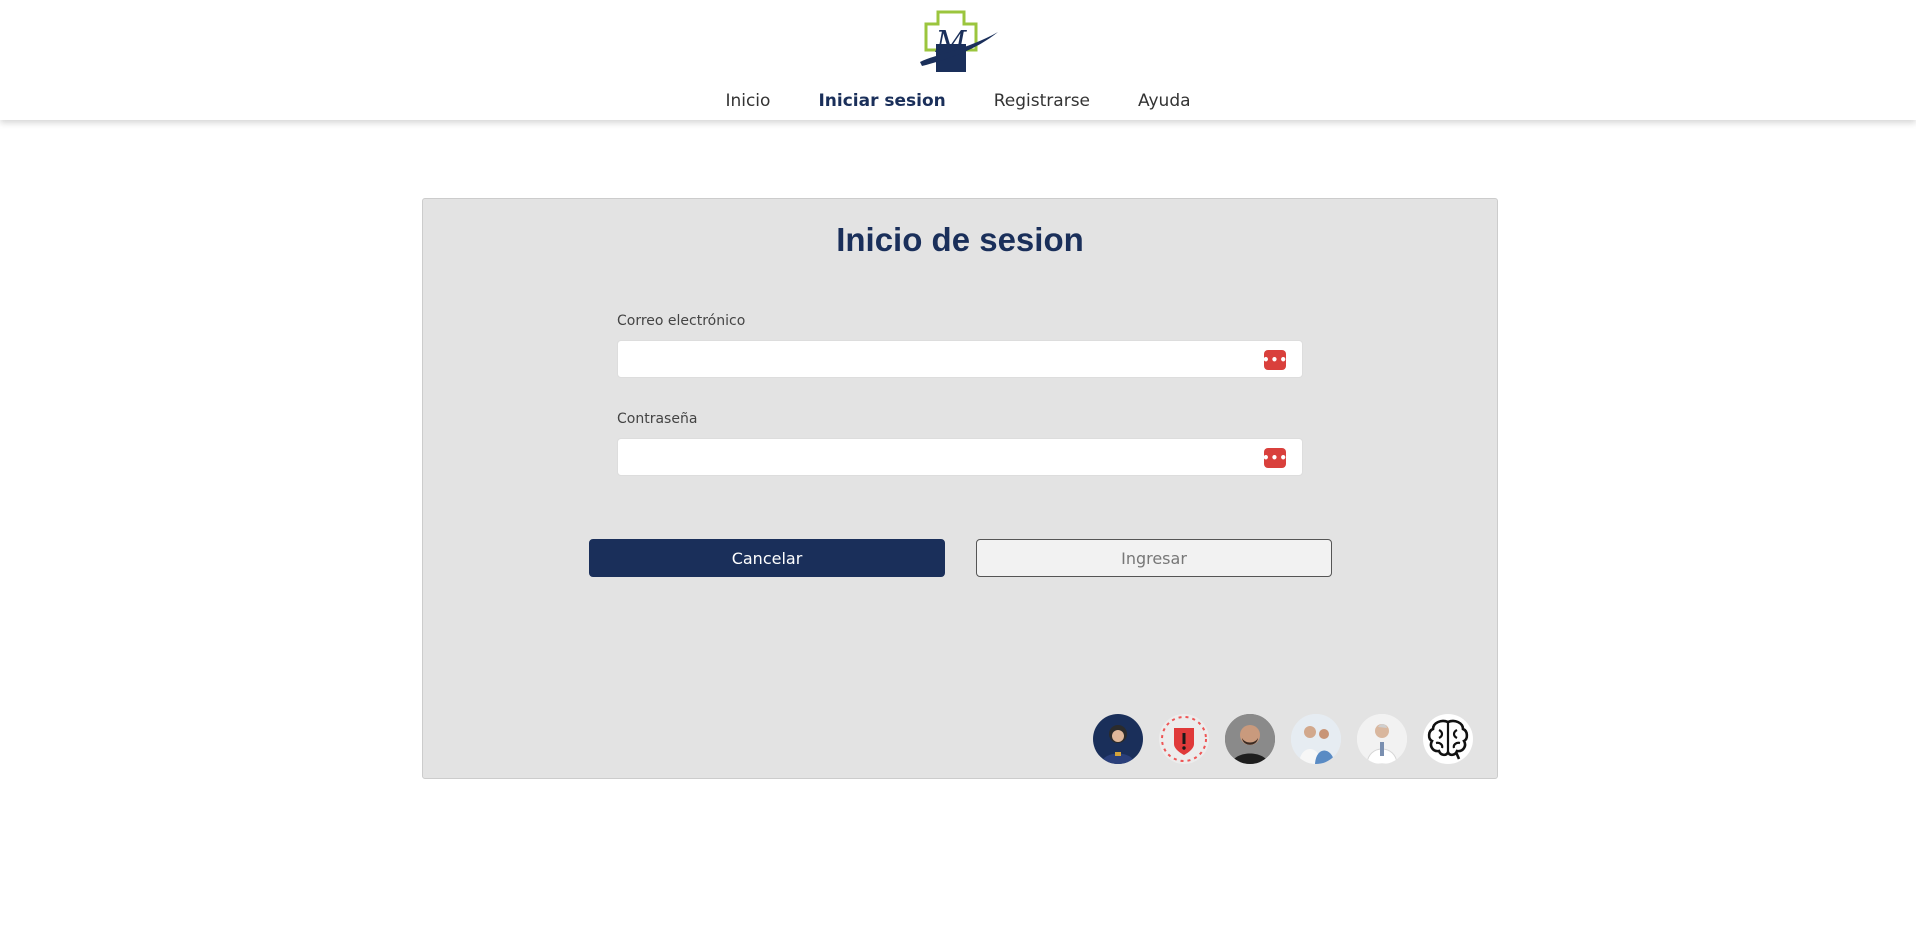 This screenshot has height=929, width=1916. Describe the element at coordinates (681, 321) in the screenshot. I see `email-label: Correo electrónico` at that location.